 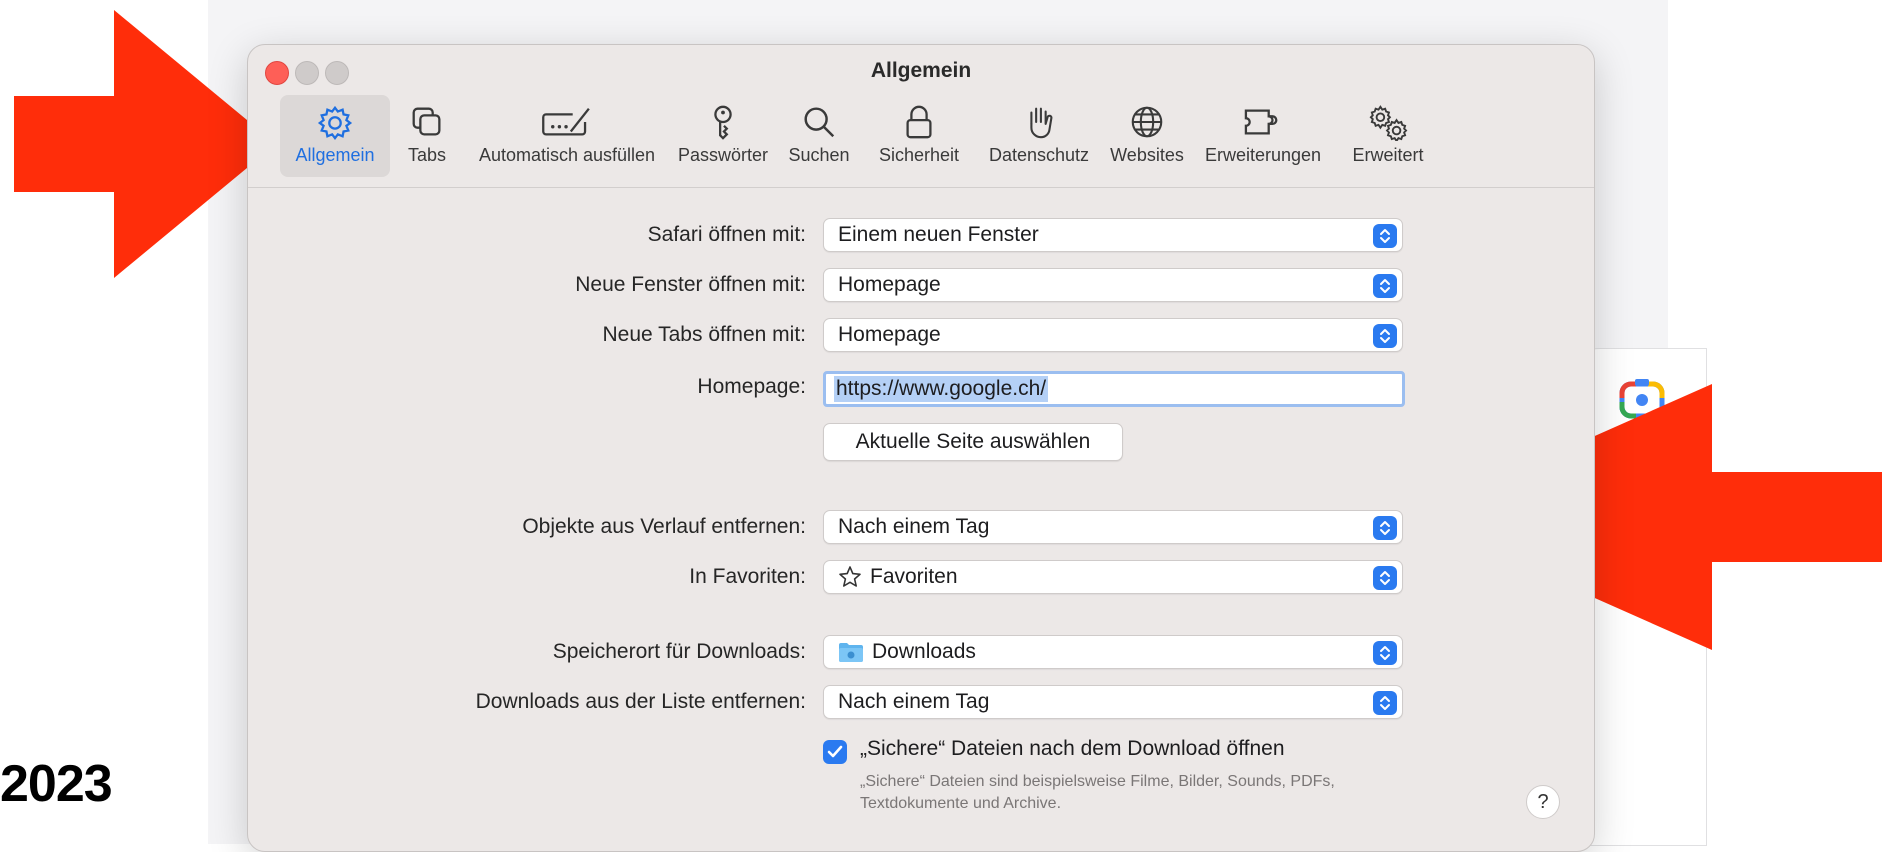 What do you see at coordinates (941, 389) in the screenshot?
I see `homepage-input-value: https://www.google.ch/` at bounding box center [941, 389].